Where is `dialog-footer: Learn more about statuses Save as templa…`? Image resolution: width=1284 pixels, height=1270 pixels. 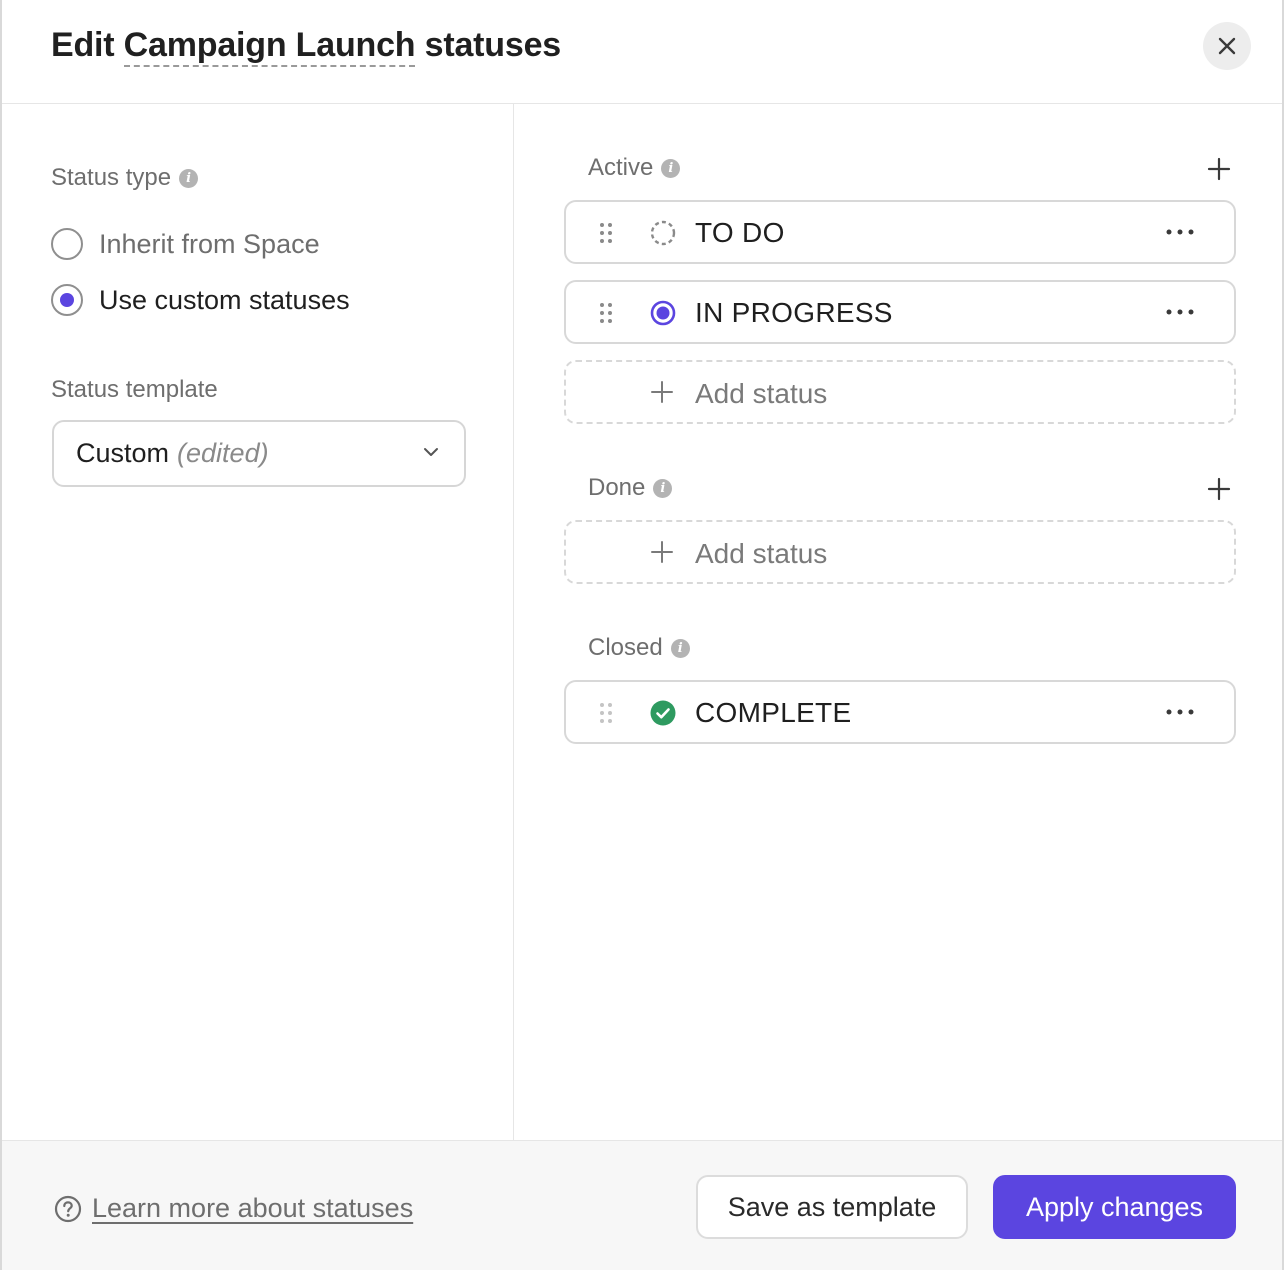 dialog-footer: Learn more about statuses Save as templa… is located at coordinates (642, 1205).